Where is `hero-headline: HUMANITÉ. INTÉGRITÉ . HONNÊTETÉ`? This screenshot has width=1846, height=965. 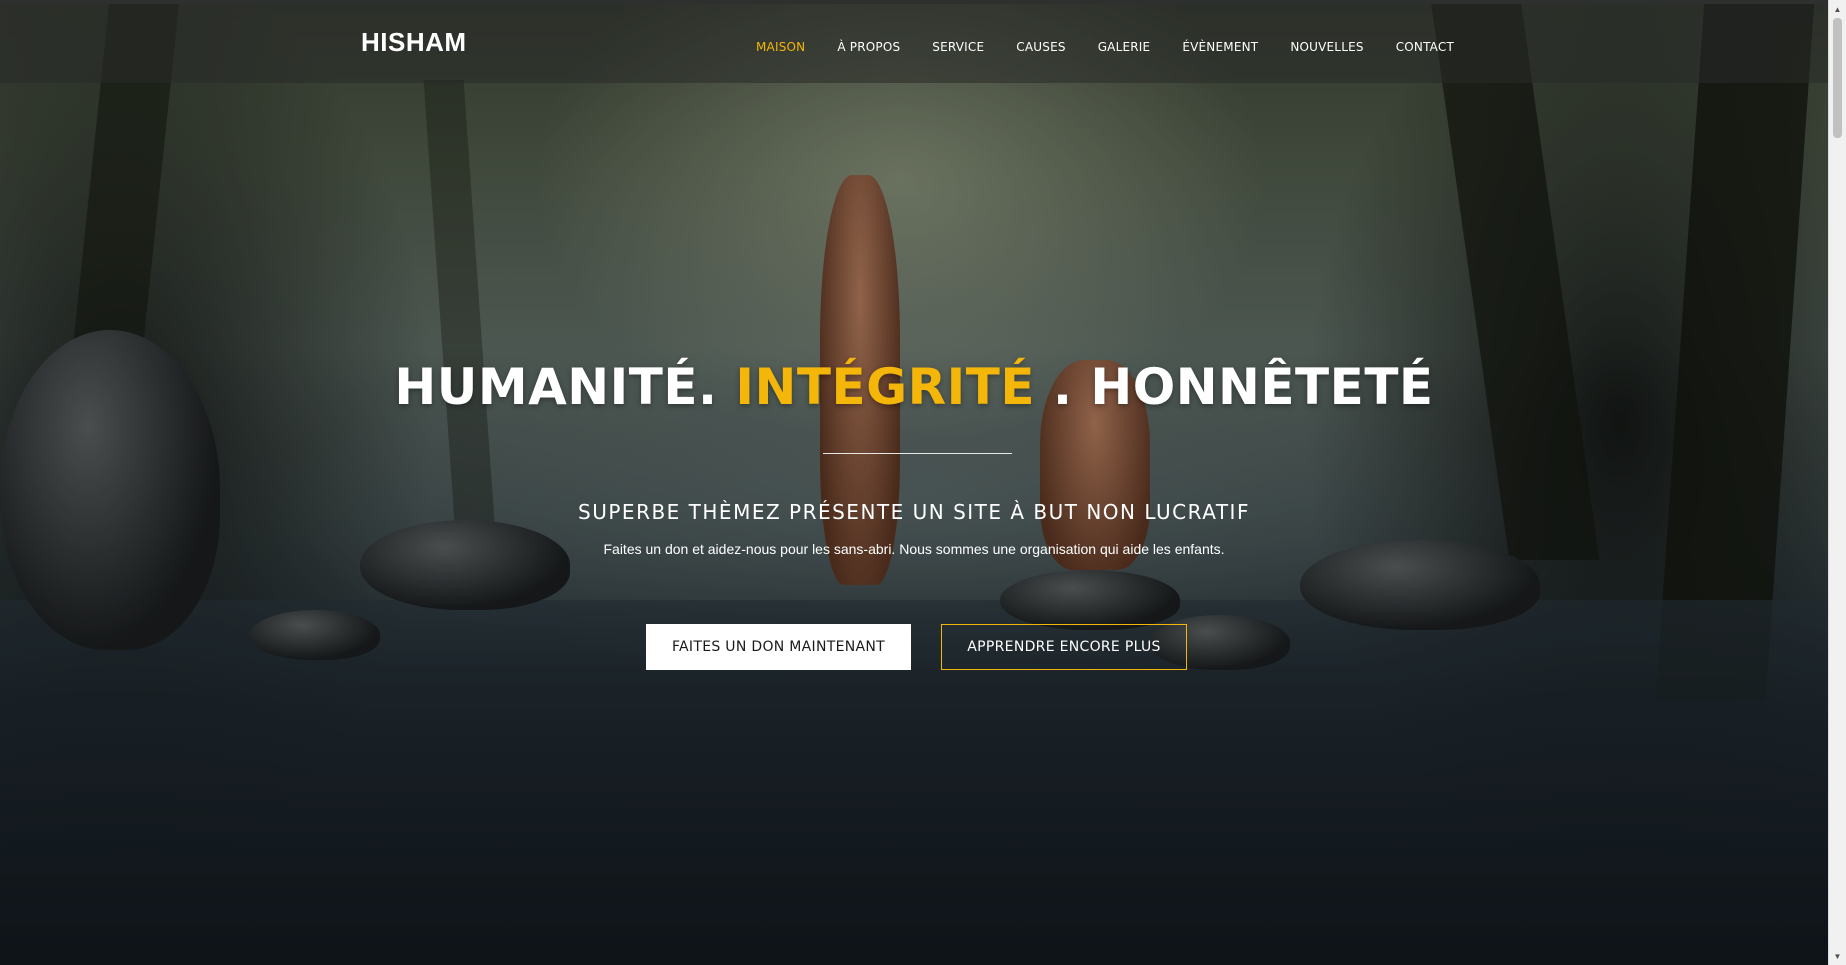
hero-headline: HUMANITÉ. INTÉGRITÉ . HONNÊTETÉ is located at coordinates (914, 387).